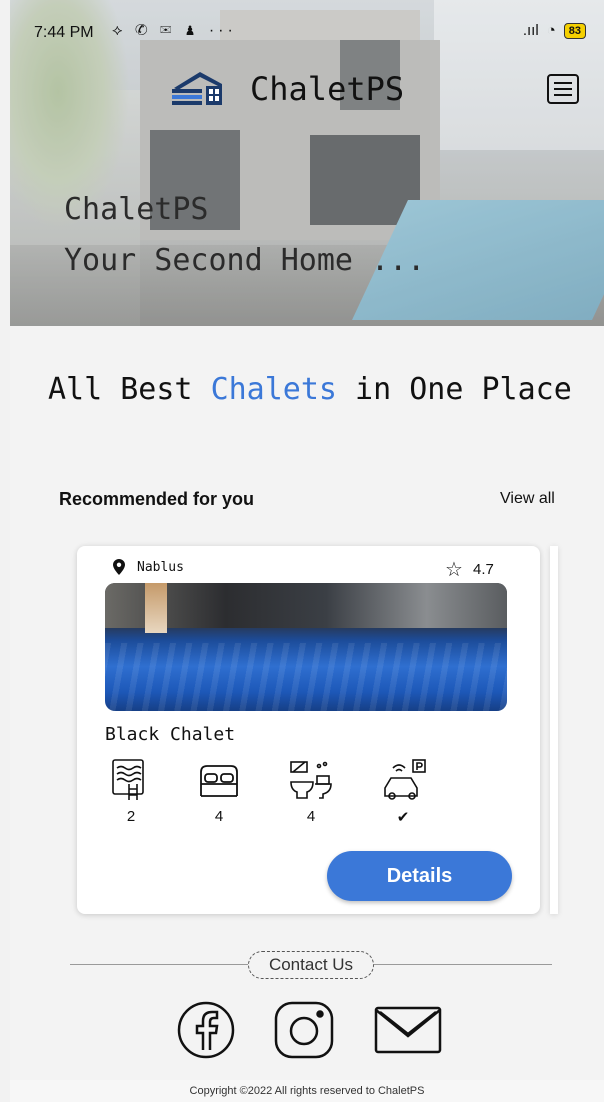  What do you see at coordinates (306, 647) in the screenshot?
I see `chalet-photo` at bounding box center [306, 647].